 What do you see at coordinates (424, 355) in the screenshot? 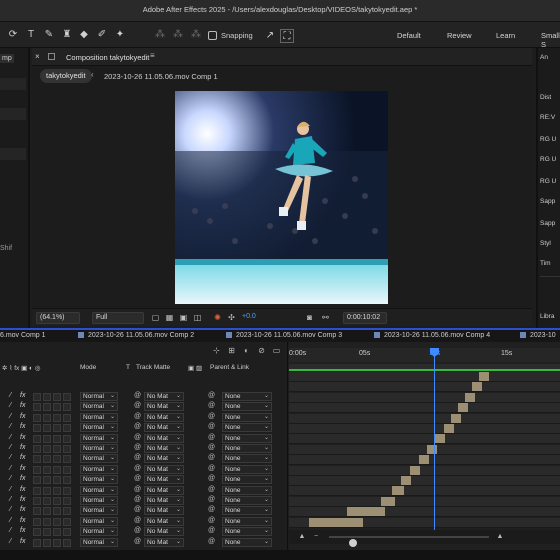
I see `time-ruler: 0:00s 05s 10s 15s` at bounding box center [424, 355].